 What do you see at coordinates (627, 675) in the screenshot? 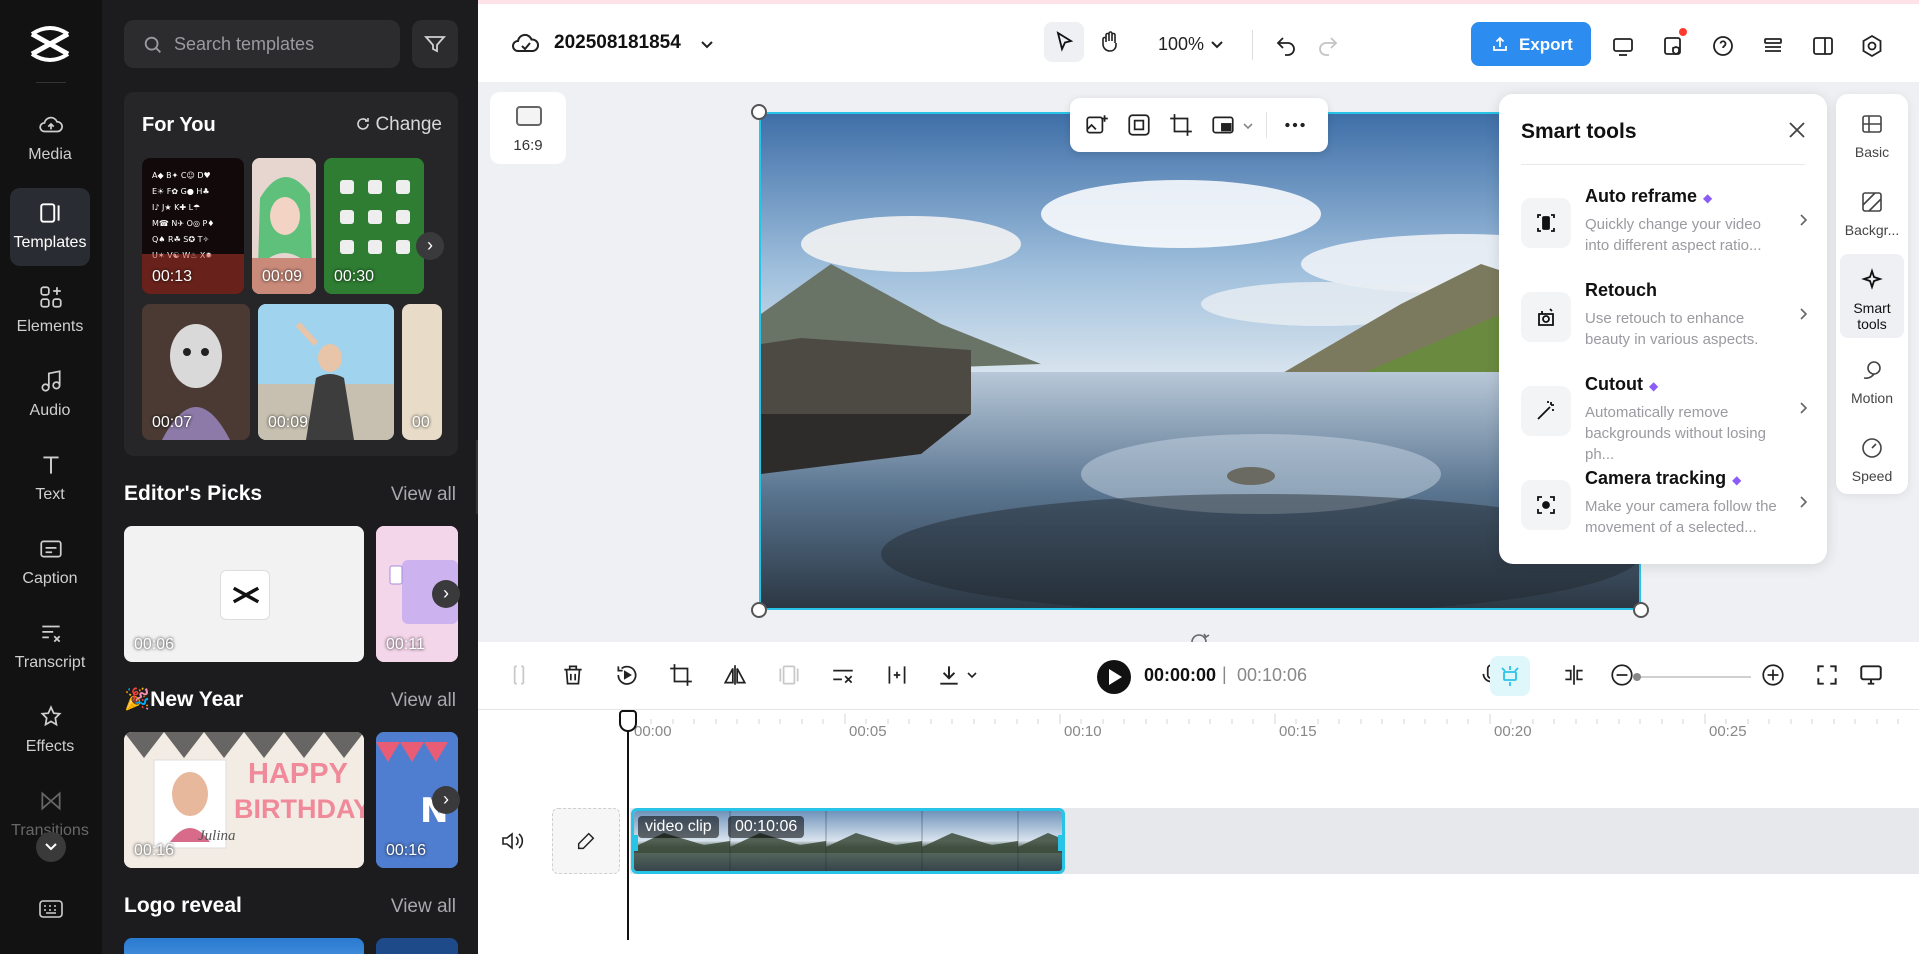
I see `replay-icon` at bounding box center [627, 675].